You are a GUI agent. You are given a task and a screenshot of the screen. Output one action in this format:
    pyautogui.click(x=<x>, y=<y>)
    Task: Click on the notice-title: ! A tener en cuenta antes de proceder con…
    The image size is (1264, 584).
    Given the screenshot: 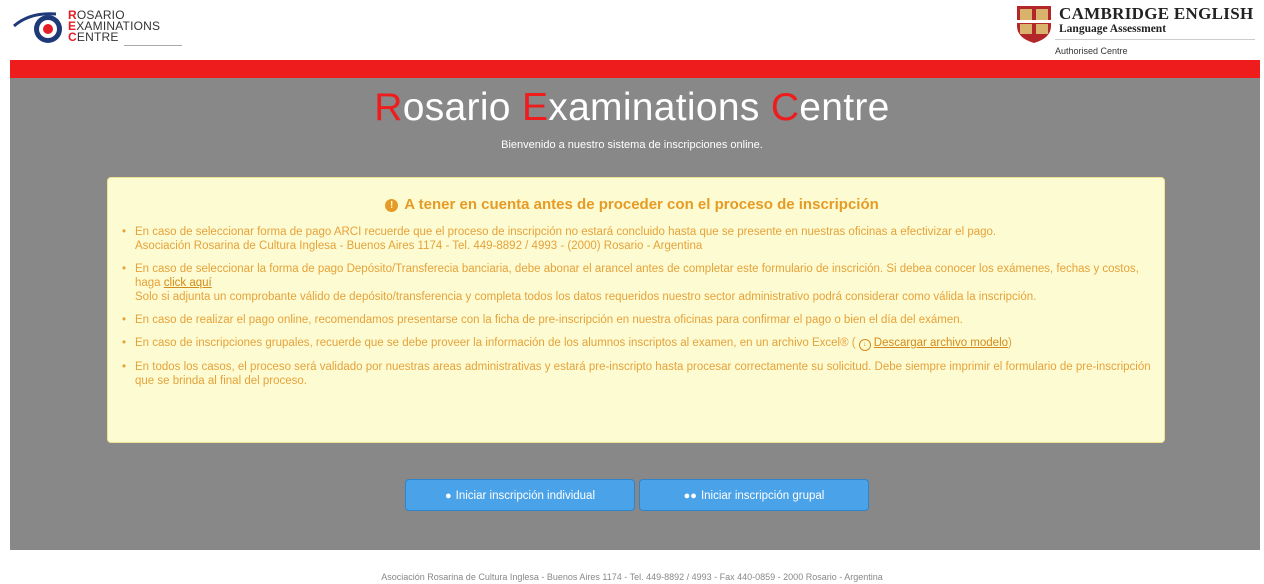 What is the action you would take?
    pyautogui.click(x=632, y=204)
    